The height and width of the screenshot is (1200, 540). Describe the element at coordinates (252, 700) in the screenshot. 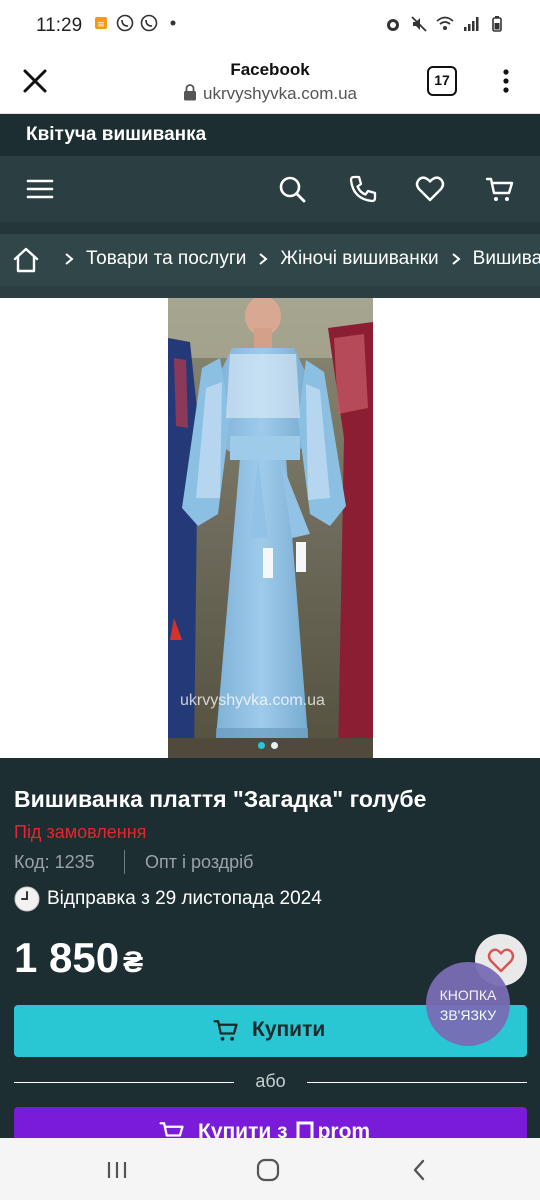

I see `image-watermark: ukrvyshyvka.com.ua` at that location.